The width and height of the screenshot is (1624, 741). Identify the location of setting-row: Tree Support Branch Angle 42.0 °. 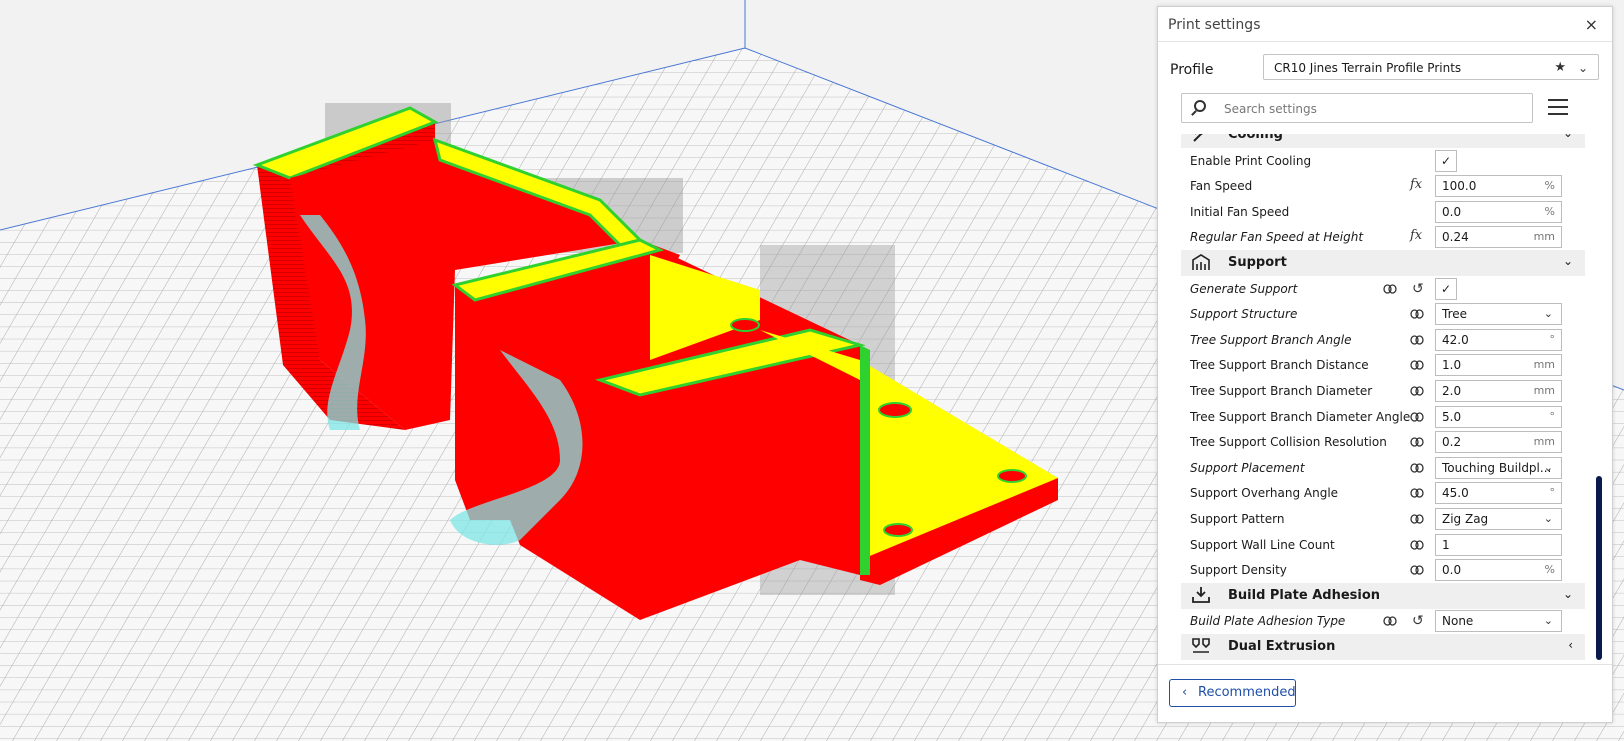
(1383, 340).